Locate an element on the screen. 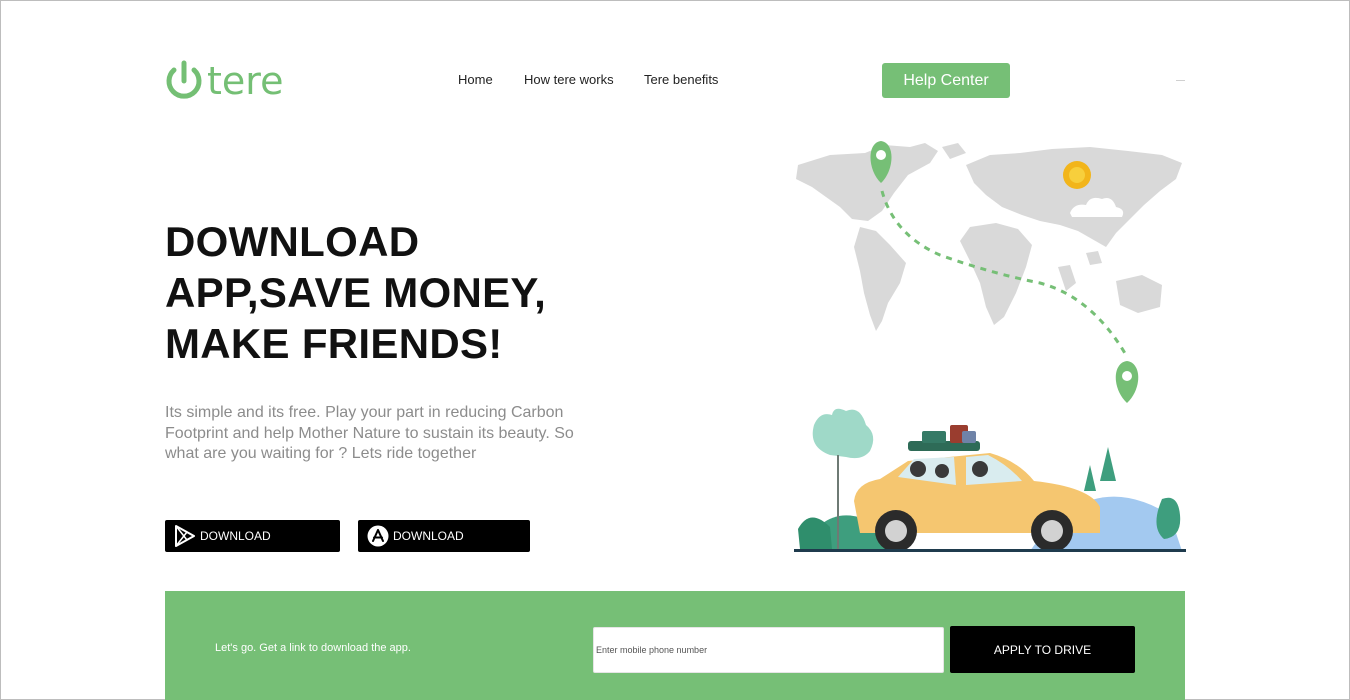 The image size is (1350, 700). nav-how-tere-works: How tere works is located at coordinates (569, 79).